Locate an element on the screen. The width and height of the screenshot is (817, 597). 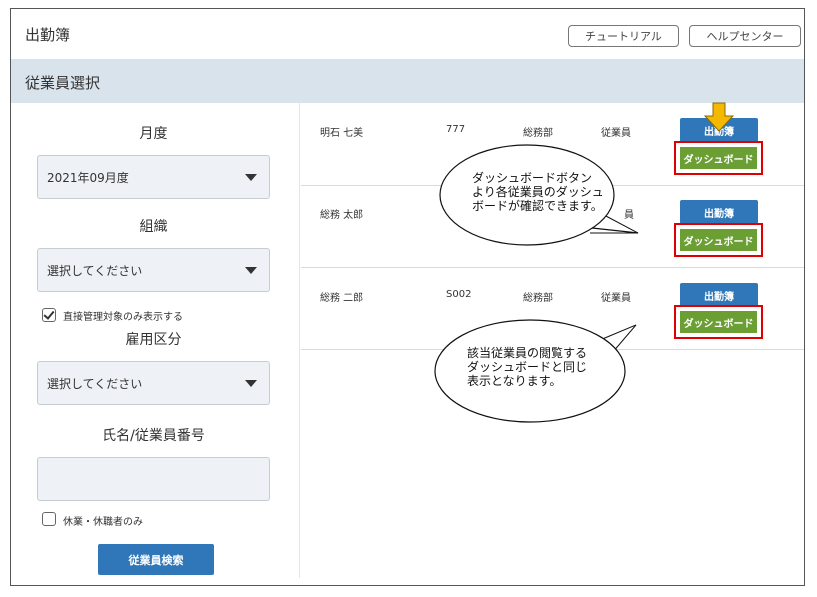
employment-type-select: 選択してください is located at coordinates (153, 383).